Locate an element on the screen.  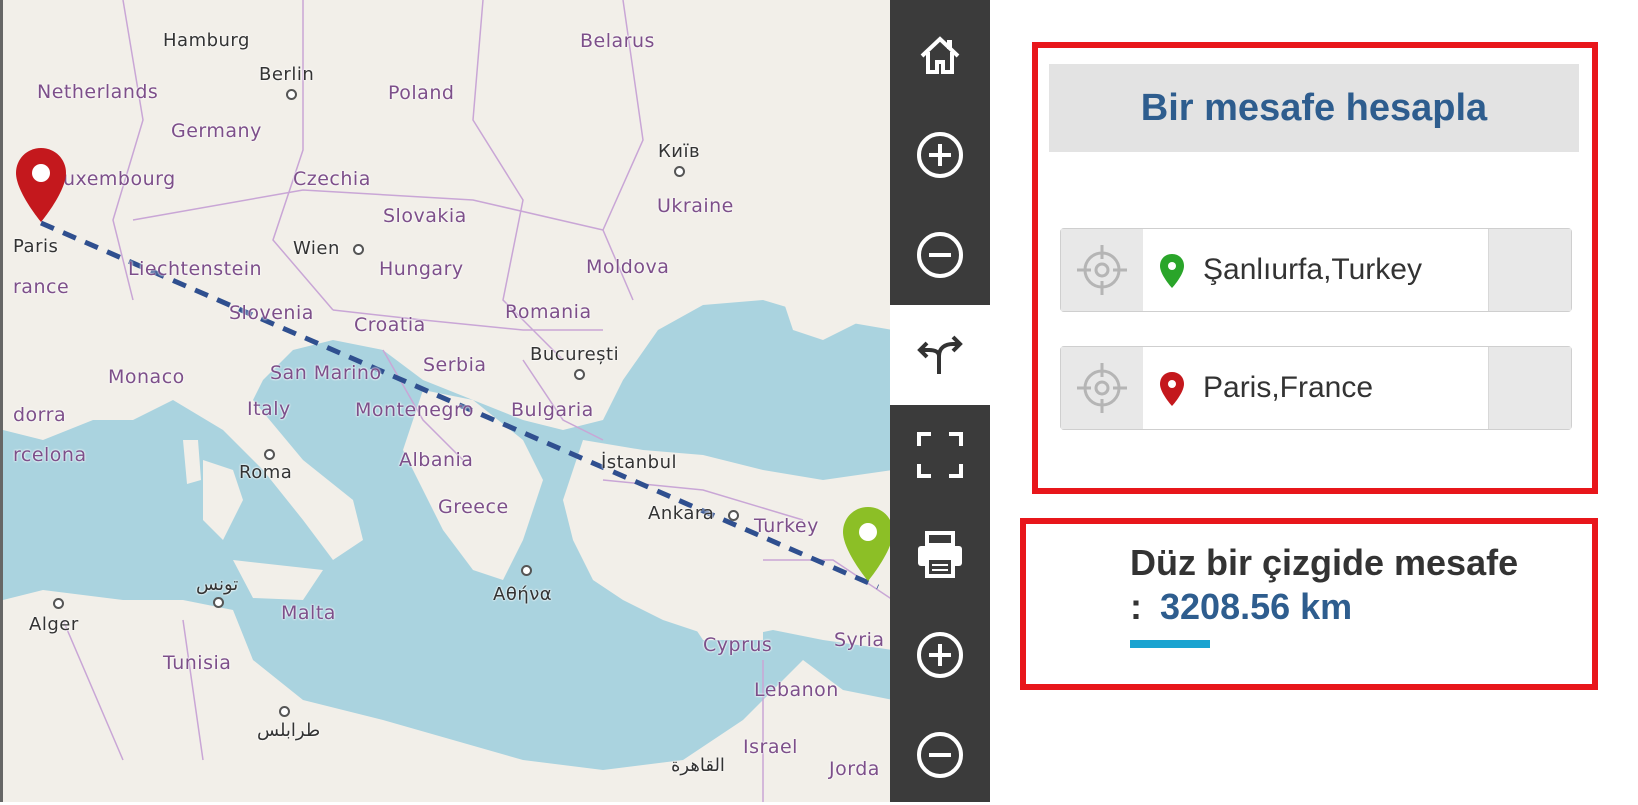
from-location-field: Şanlıurfa,Turkey is located at coordinates (1316, 270).